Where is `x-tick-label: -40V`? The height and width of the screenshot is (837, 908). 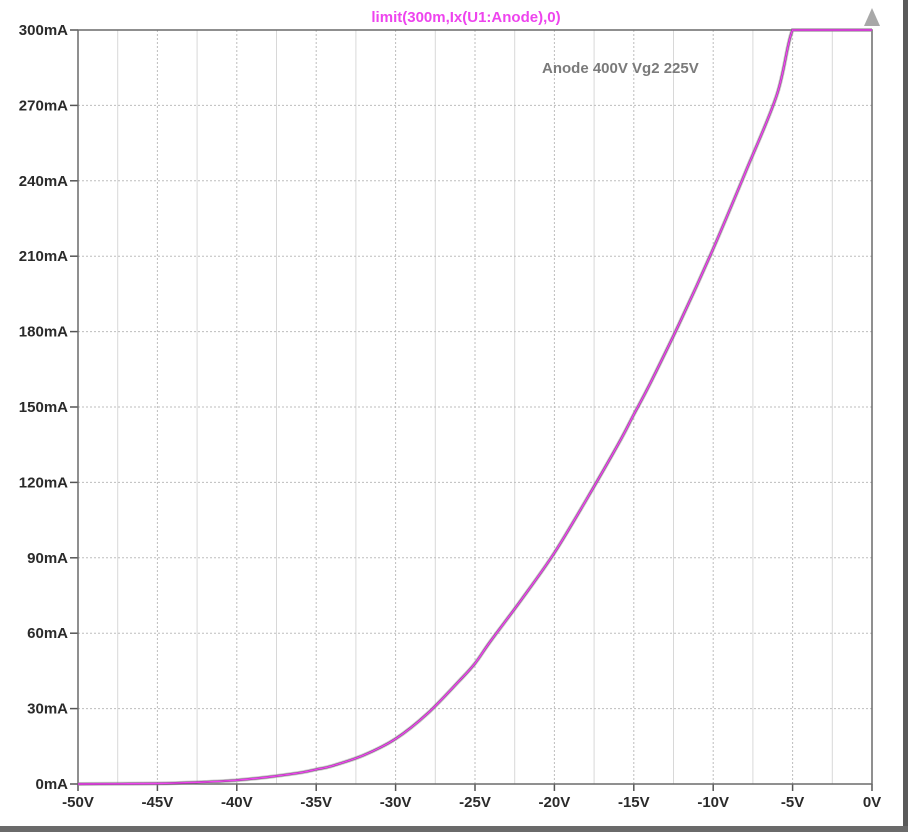 x-tick-label: -40V is located at coordinates (237, 802).